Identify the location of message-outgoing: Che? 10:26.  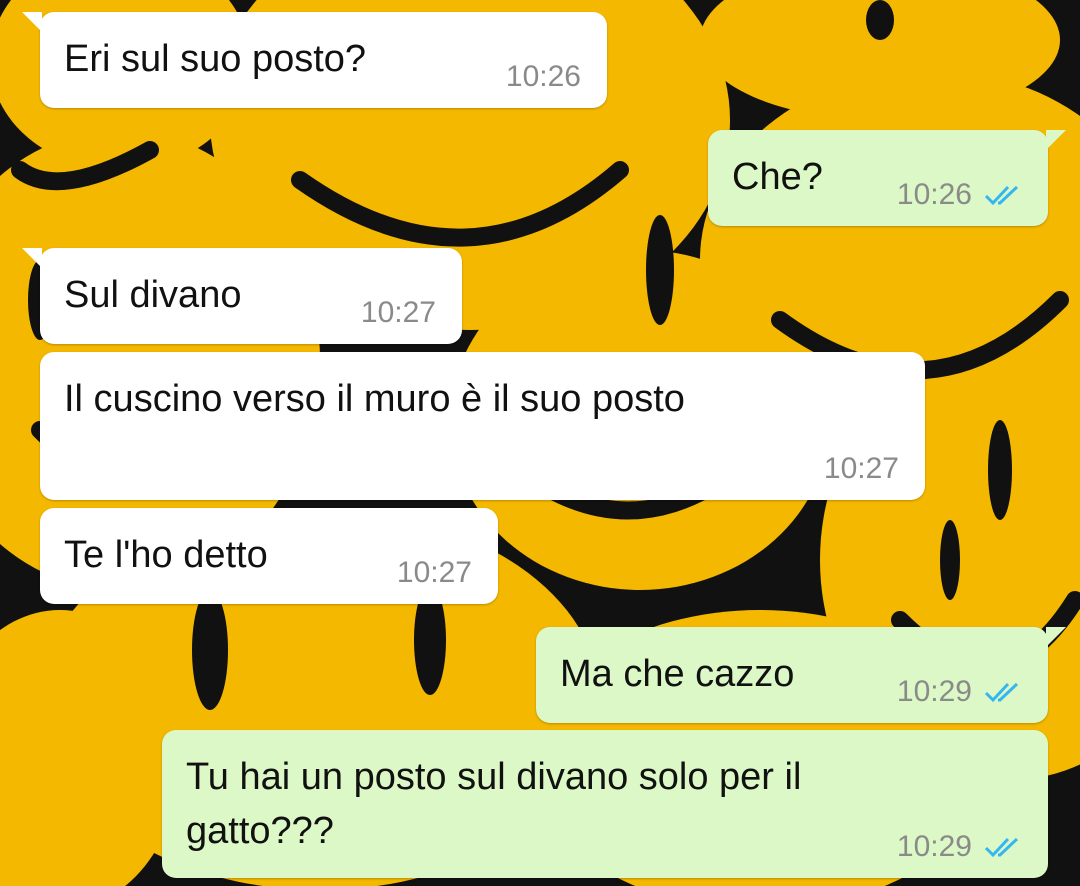
(887, 178).